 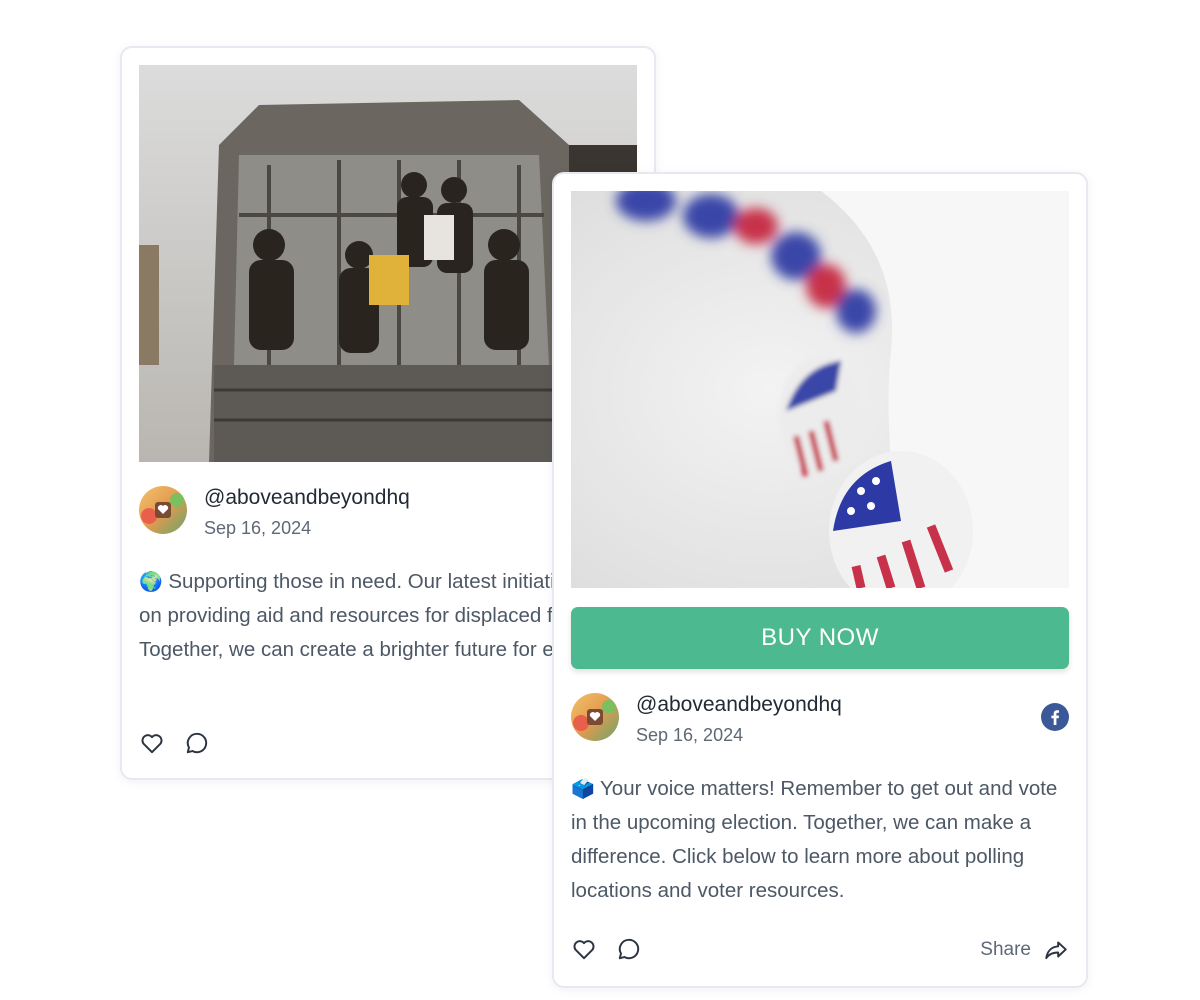 What do you see at coordinates (583, 789) in the screenshot?
I see `ballot-box-emoji: 🗳️` at bounding box center [583, 789].